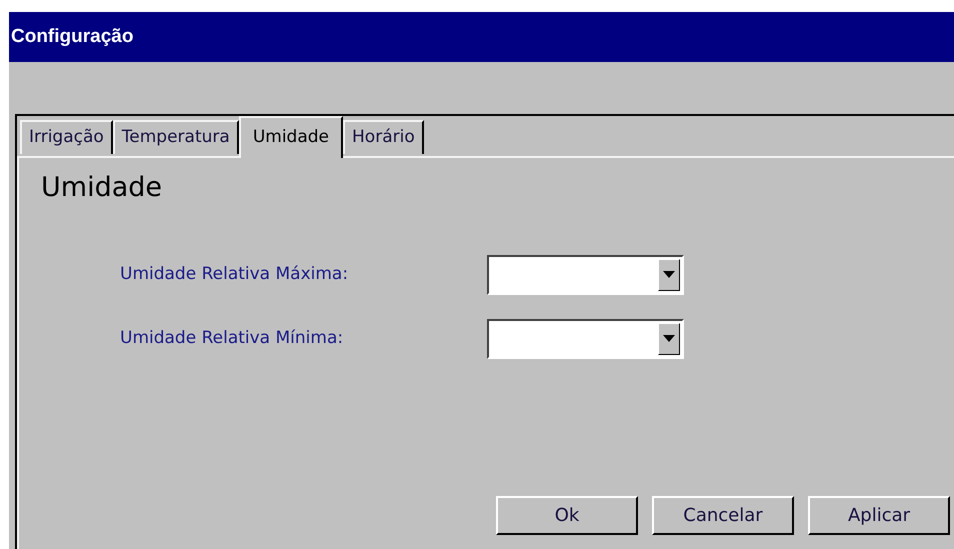 This screenshot has height=549, width=954. Describe the element at coordinates (723, 515) in the screenshot. I see `dialog-button: Cancelar` at that location.